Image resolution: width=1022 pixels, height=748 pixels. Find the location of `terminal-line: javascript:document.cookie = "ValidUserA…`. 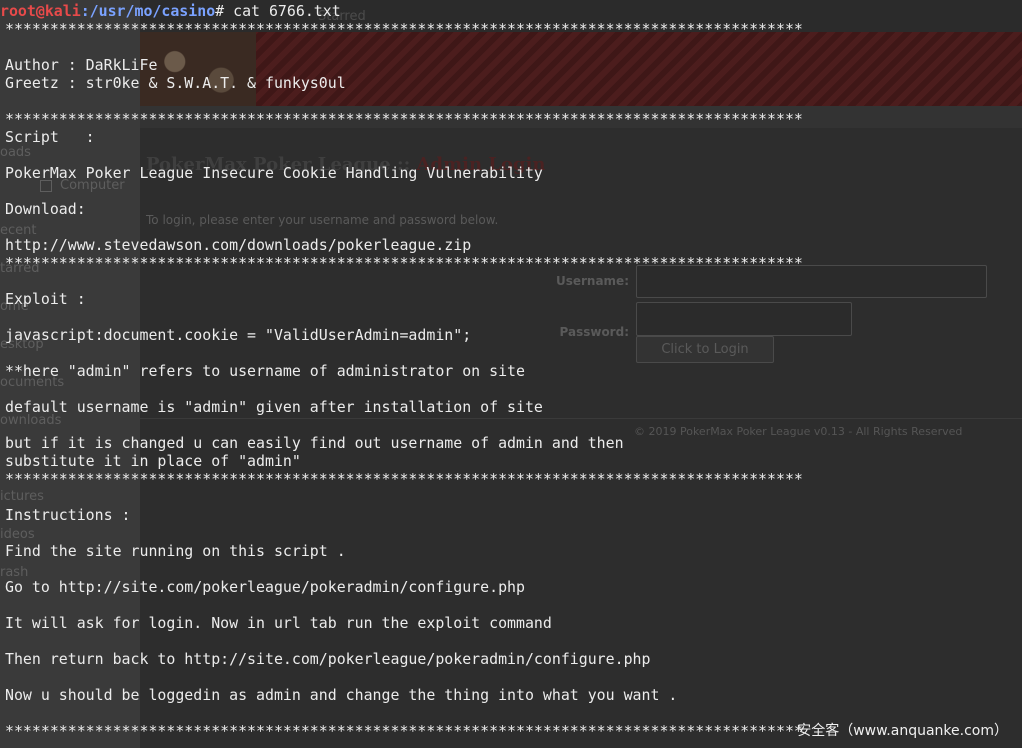

terminal-line: javascript:document.cookie = "ValidUserA… is located at coordinates (238, 335).